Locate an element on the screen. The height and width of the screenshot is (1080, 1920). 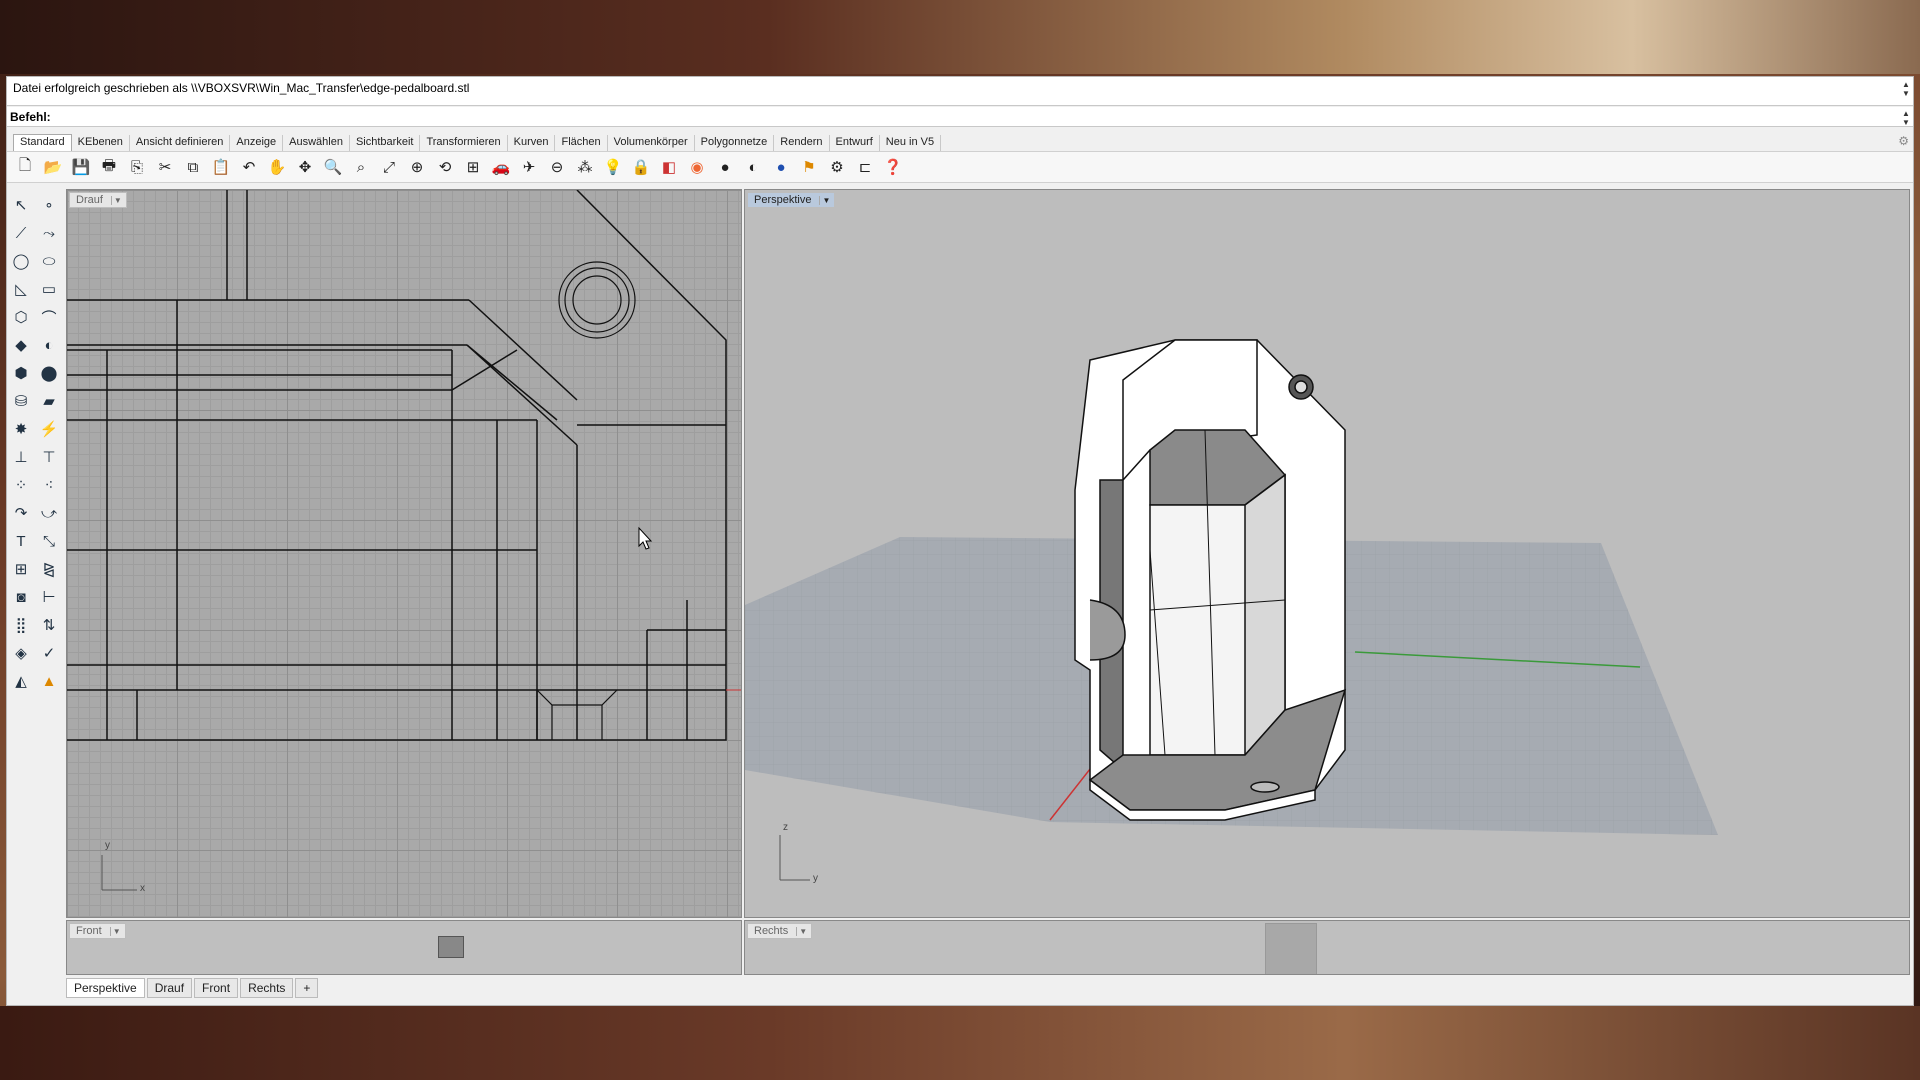
tab-kurven: Kurven is located at coordinates (532, 143).